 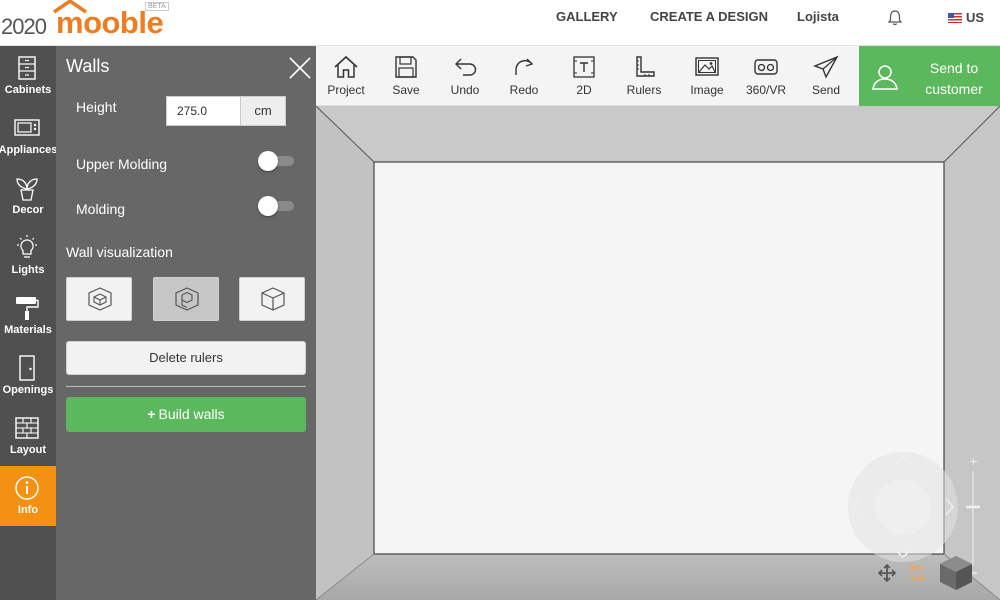 What do you see at coordinates (524, 90) in the screenshot?
I see `tool-label: Redo` at bounding box center [524, 90].